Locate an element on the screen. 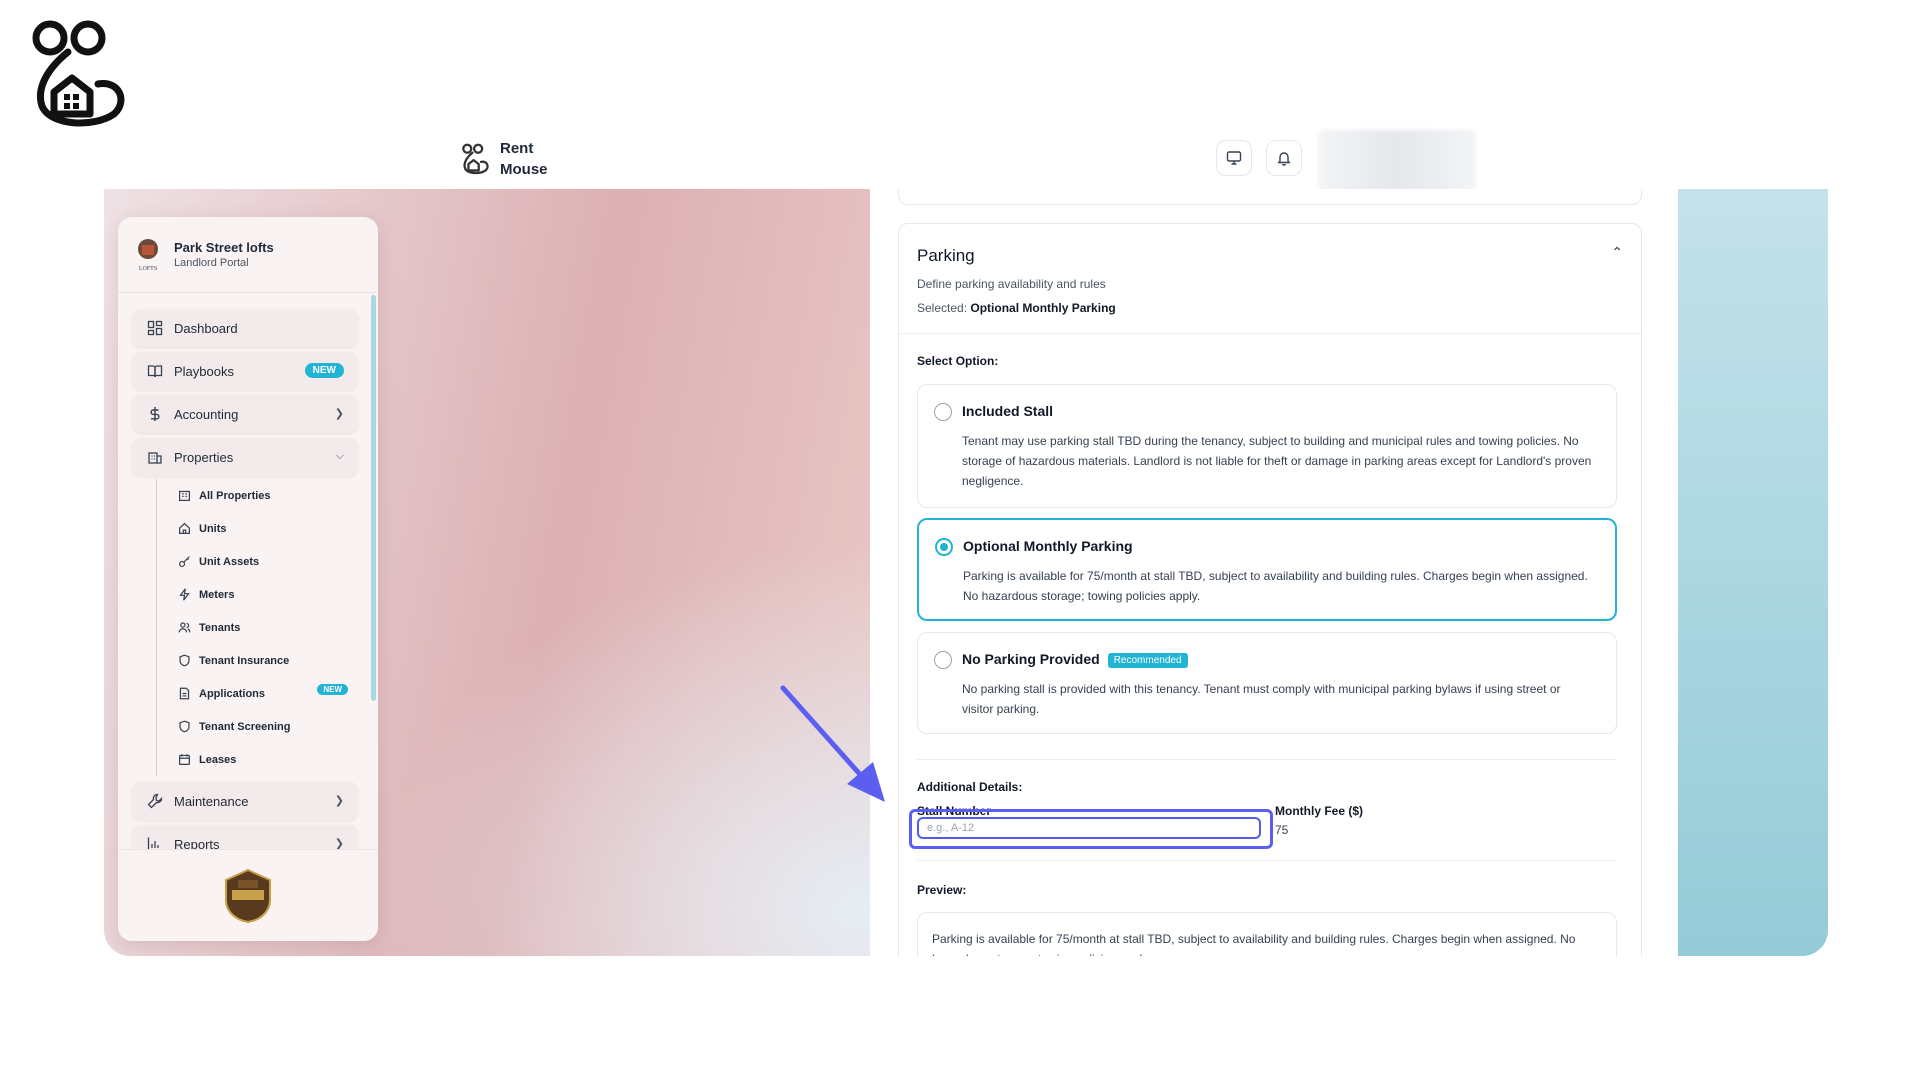 The height and width of the screenshot is (1080, 1920). sidebar-item-maintenance: Maintenance ❯ is located at coordinates (245, 801).